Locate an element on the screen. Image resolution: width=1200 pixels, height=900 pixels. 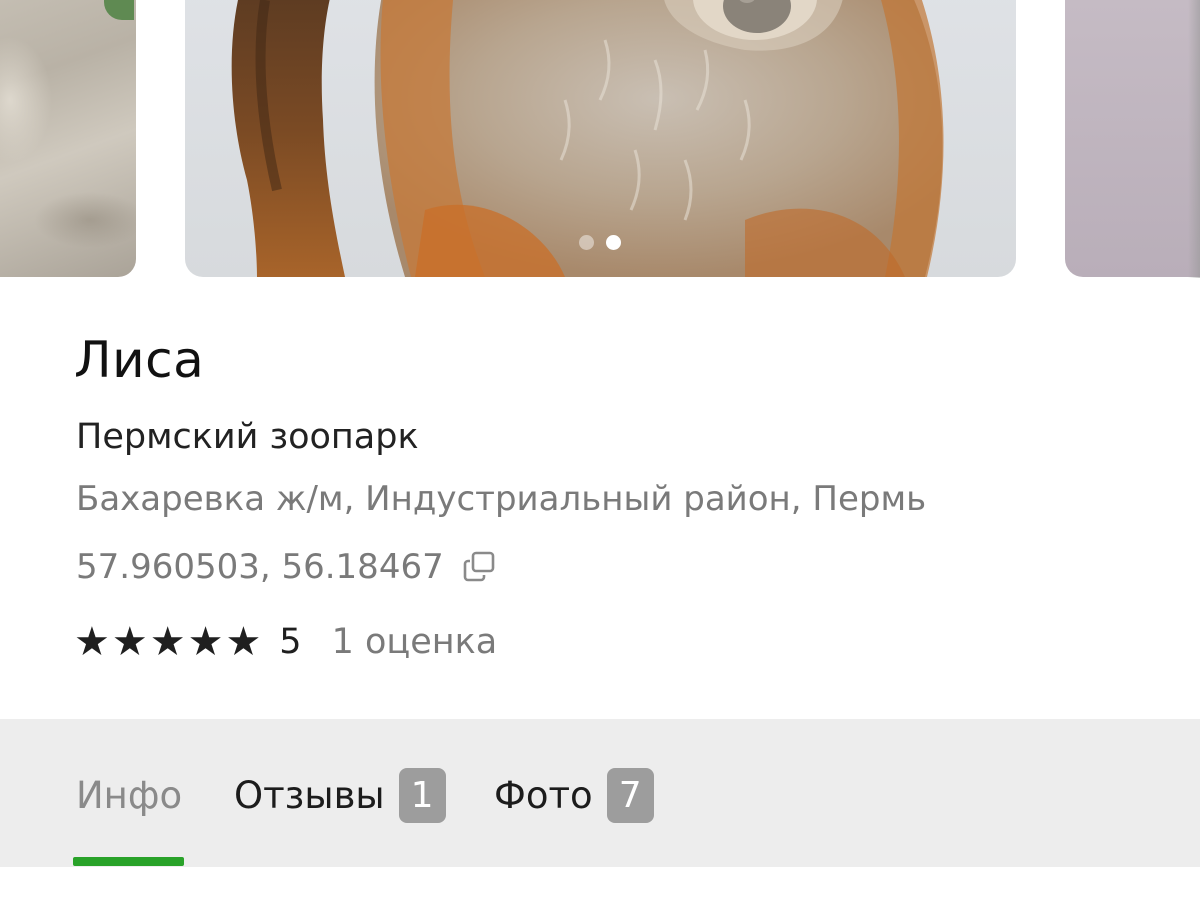
copy-icon is located at coordinates (480, 567).